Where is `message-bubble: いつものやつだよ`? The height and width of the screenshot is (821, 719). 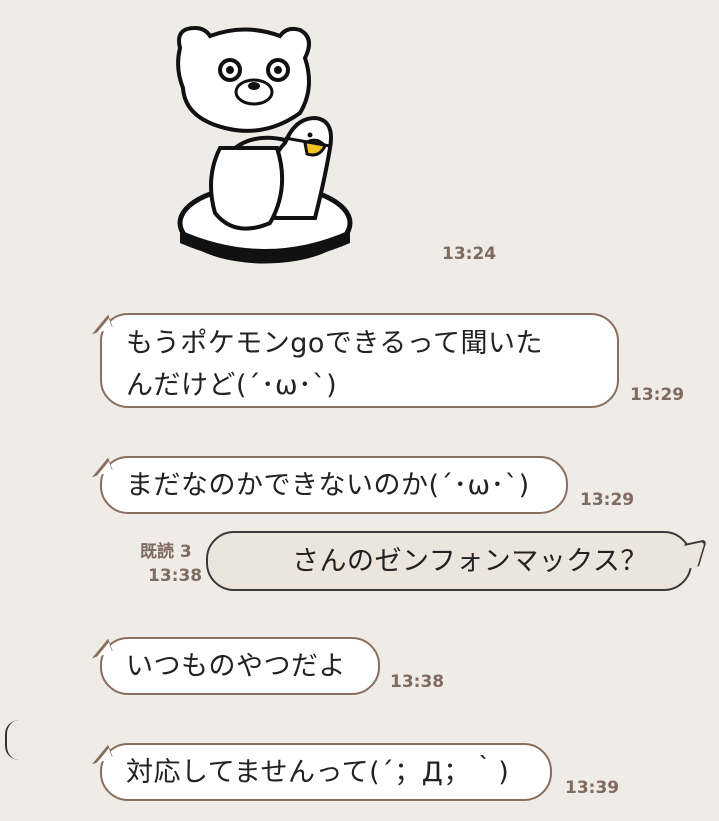 message-bubble: いつものやつだよ is located at coordinates (240, 666).